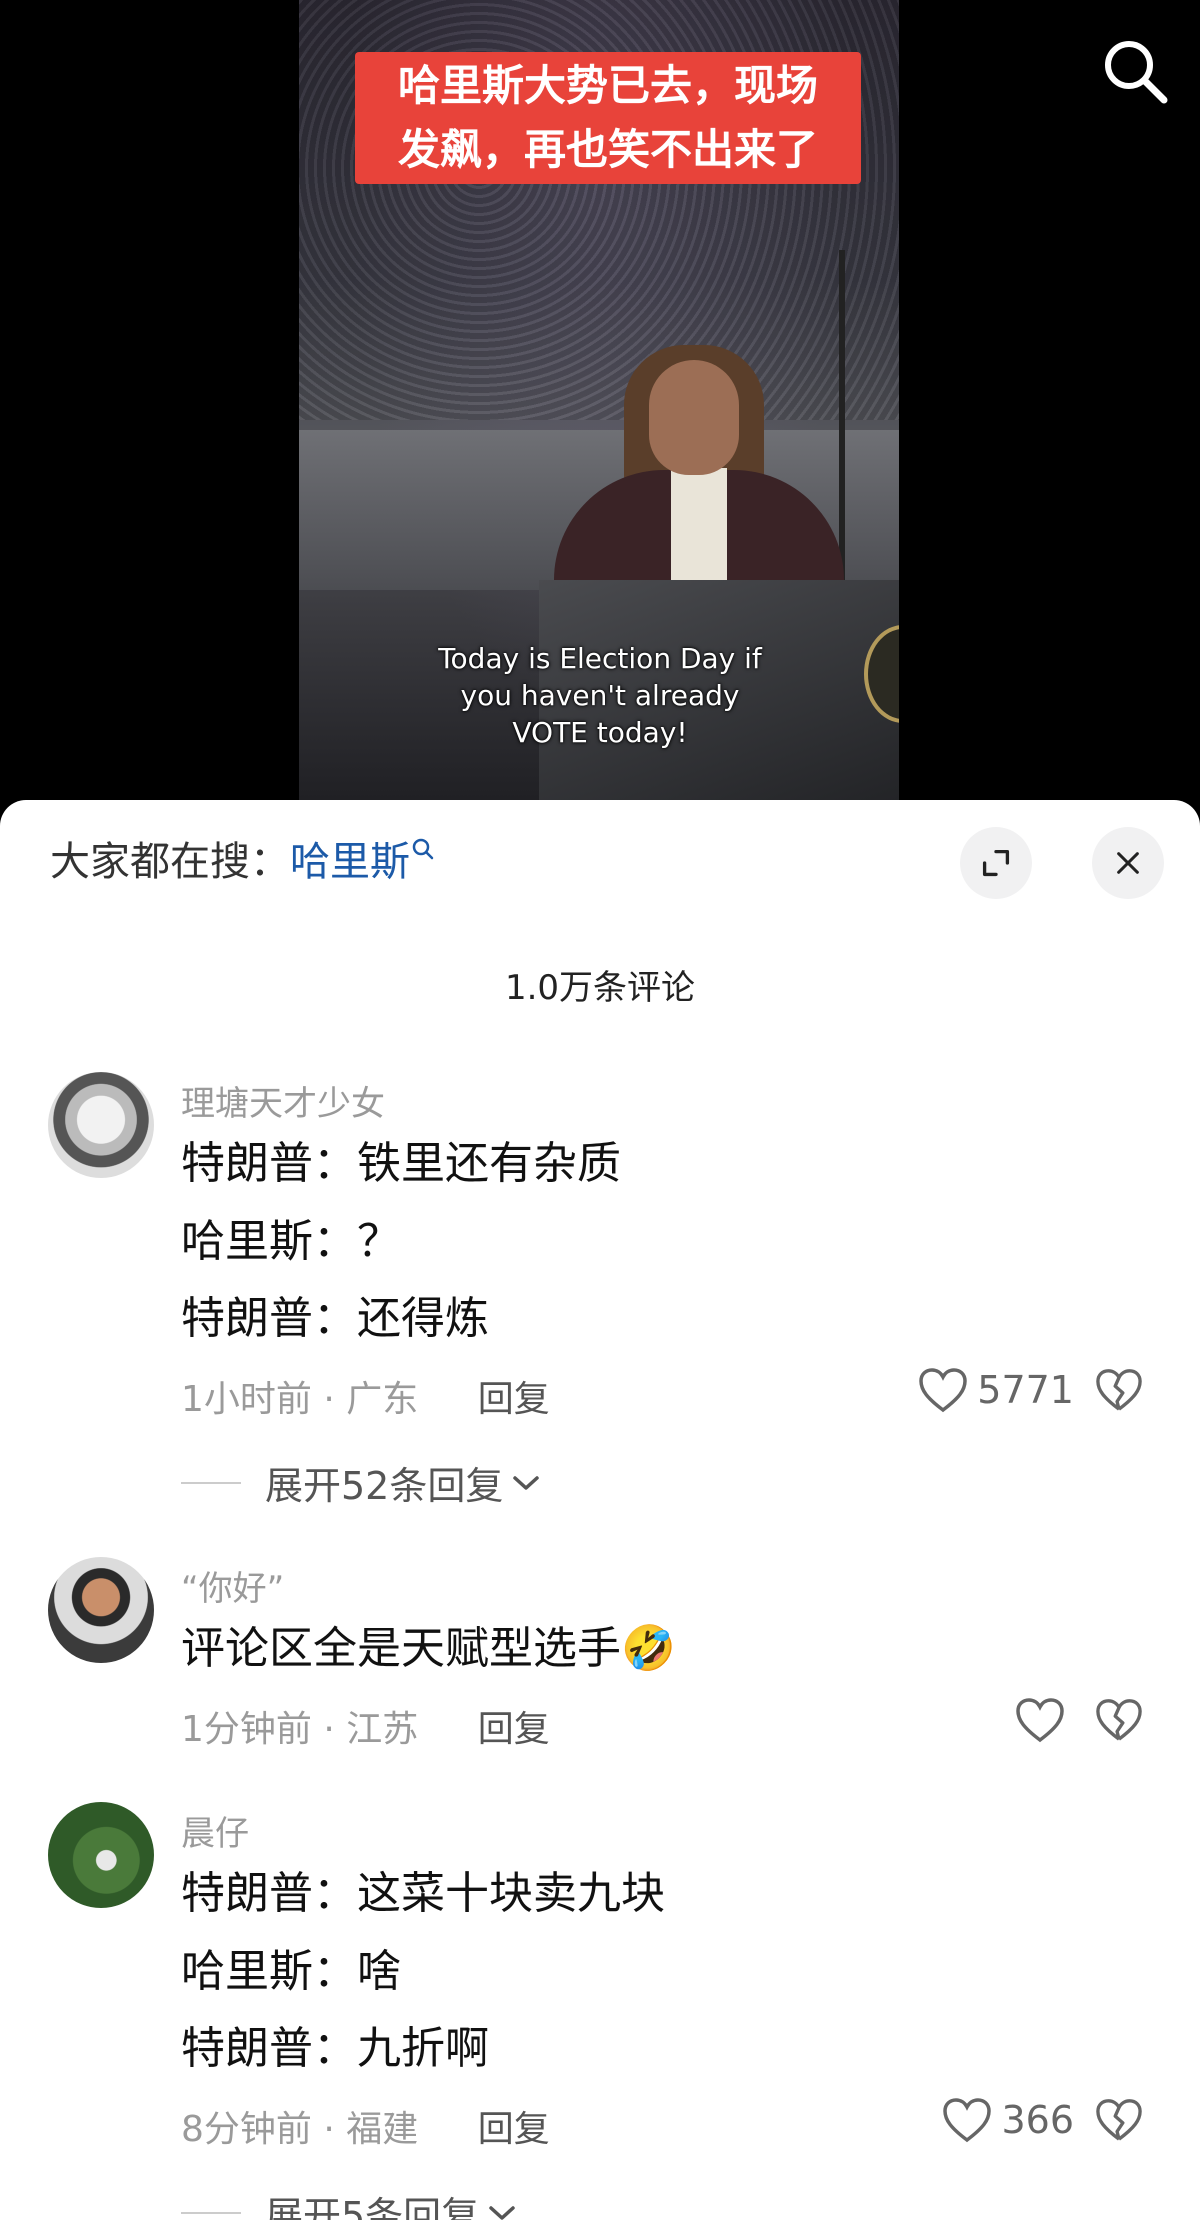  I want to click on comment-location: 广东, so click(382, 1399).